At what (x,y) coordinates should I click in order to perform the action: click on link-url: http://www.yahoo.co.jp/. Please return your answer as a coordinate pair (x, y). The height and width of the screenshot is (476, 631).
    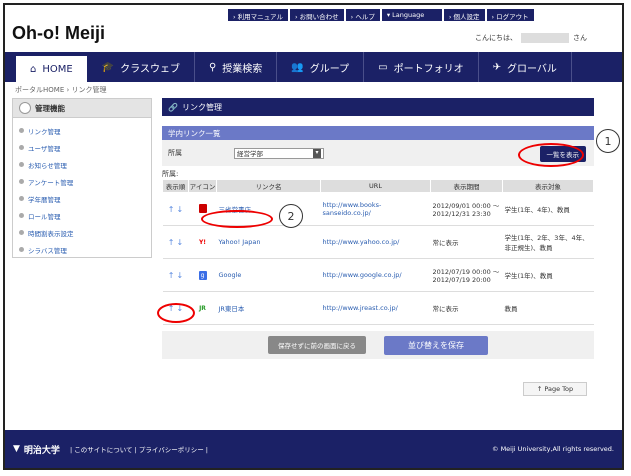
    Looking at the image, I should click on (375, 242).